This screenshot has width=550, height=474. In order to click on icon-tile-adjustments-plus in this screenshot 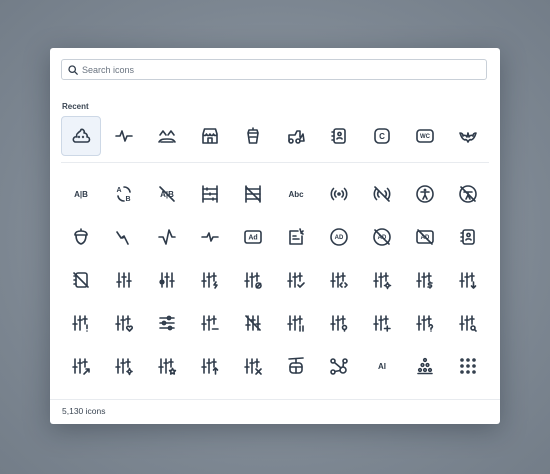, I will do `click(382, 323)`.